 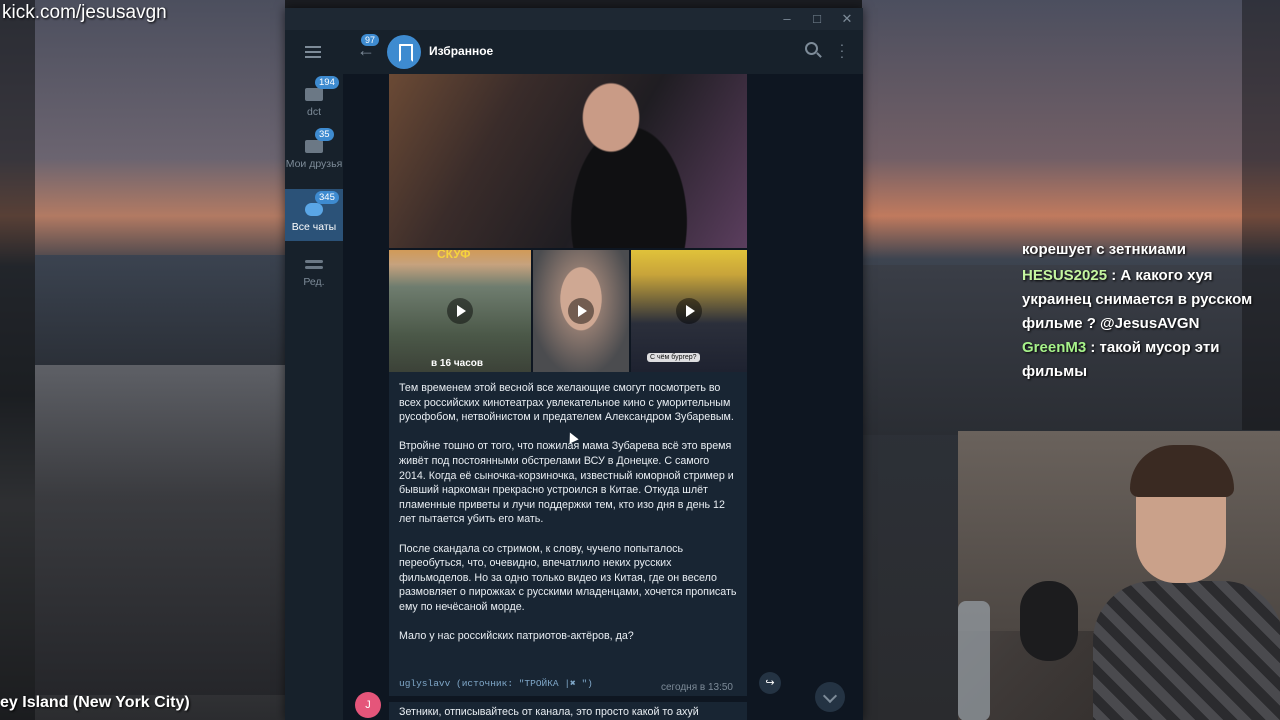 I want to click on folder-label: Все чаты, so click(x=314, y=227).